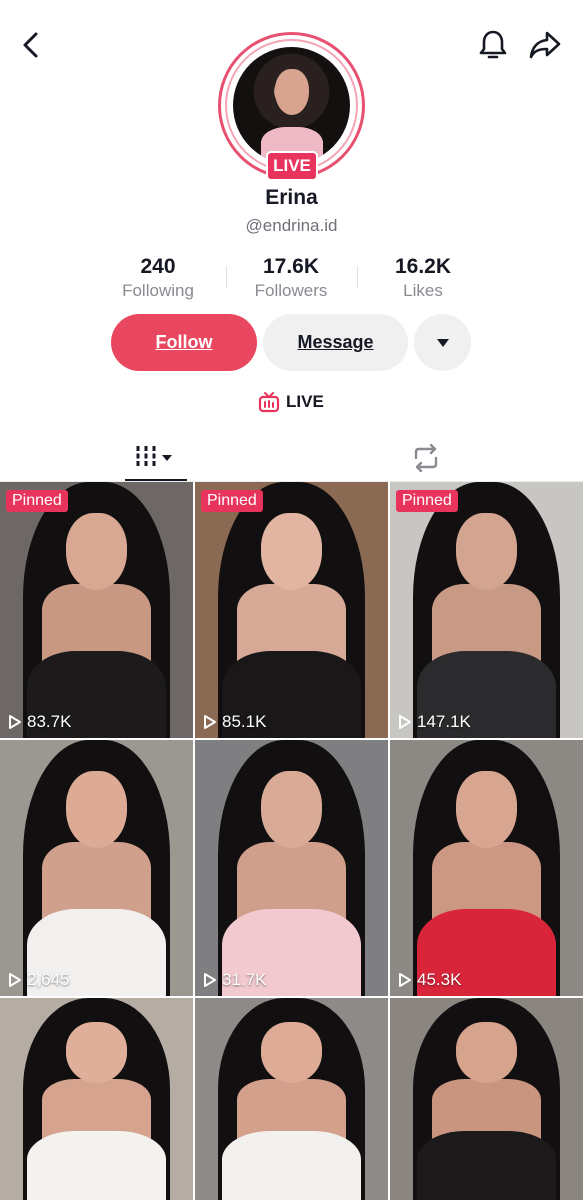 The width and height of the screenshot is (583, 1200). I want to click on stat-following: 240 Following, so click(158, 278).